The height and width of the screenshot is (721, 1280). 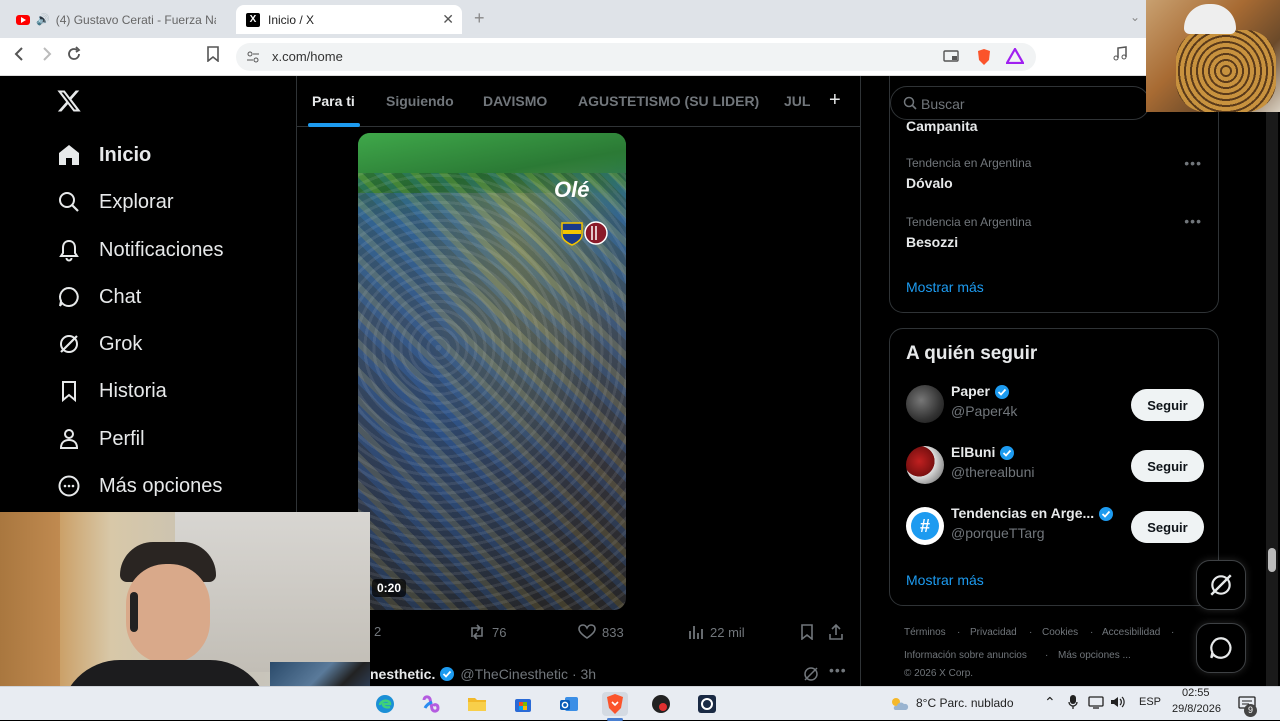 I want to click on tab-agustetismo: AGUSTETISMO (SU LIDER), so click(x=668, y=101).